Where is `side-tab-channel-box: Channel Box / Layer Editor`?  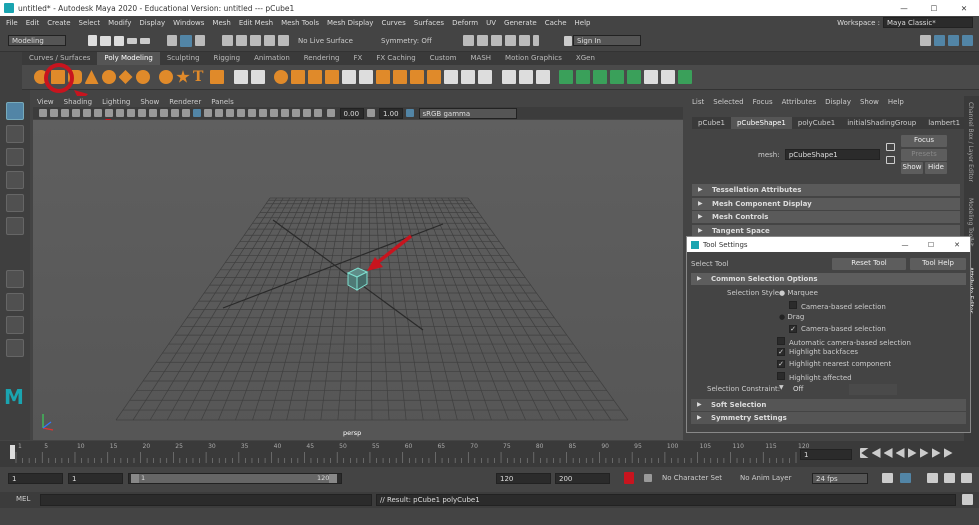 side-tab-channel-box: Channel Box / Layer Editor is located at coordinates (970, 147).